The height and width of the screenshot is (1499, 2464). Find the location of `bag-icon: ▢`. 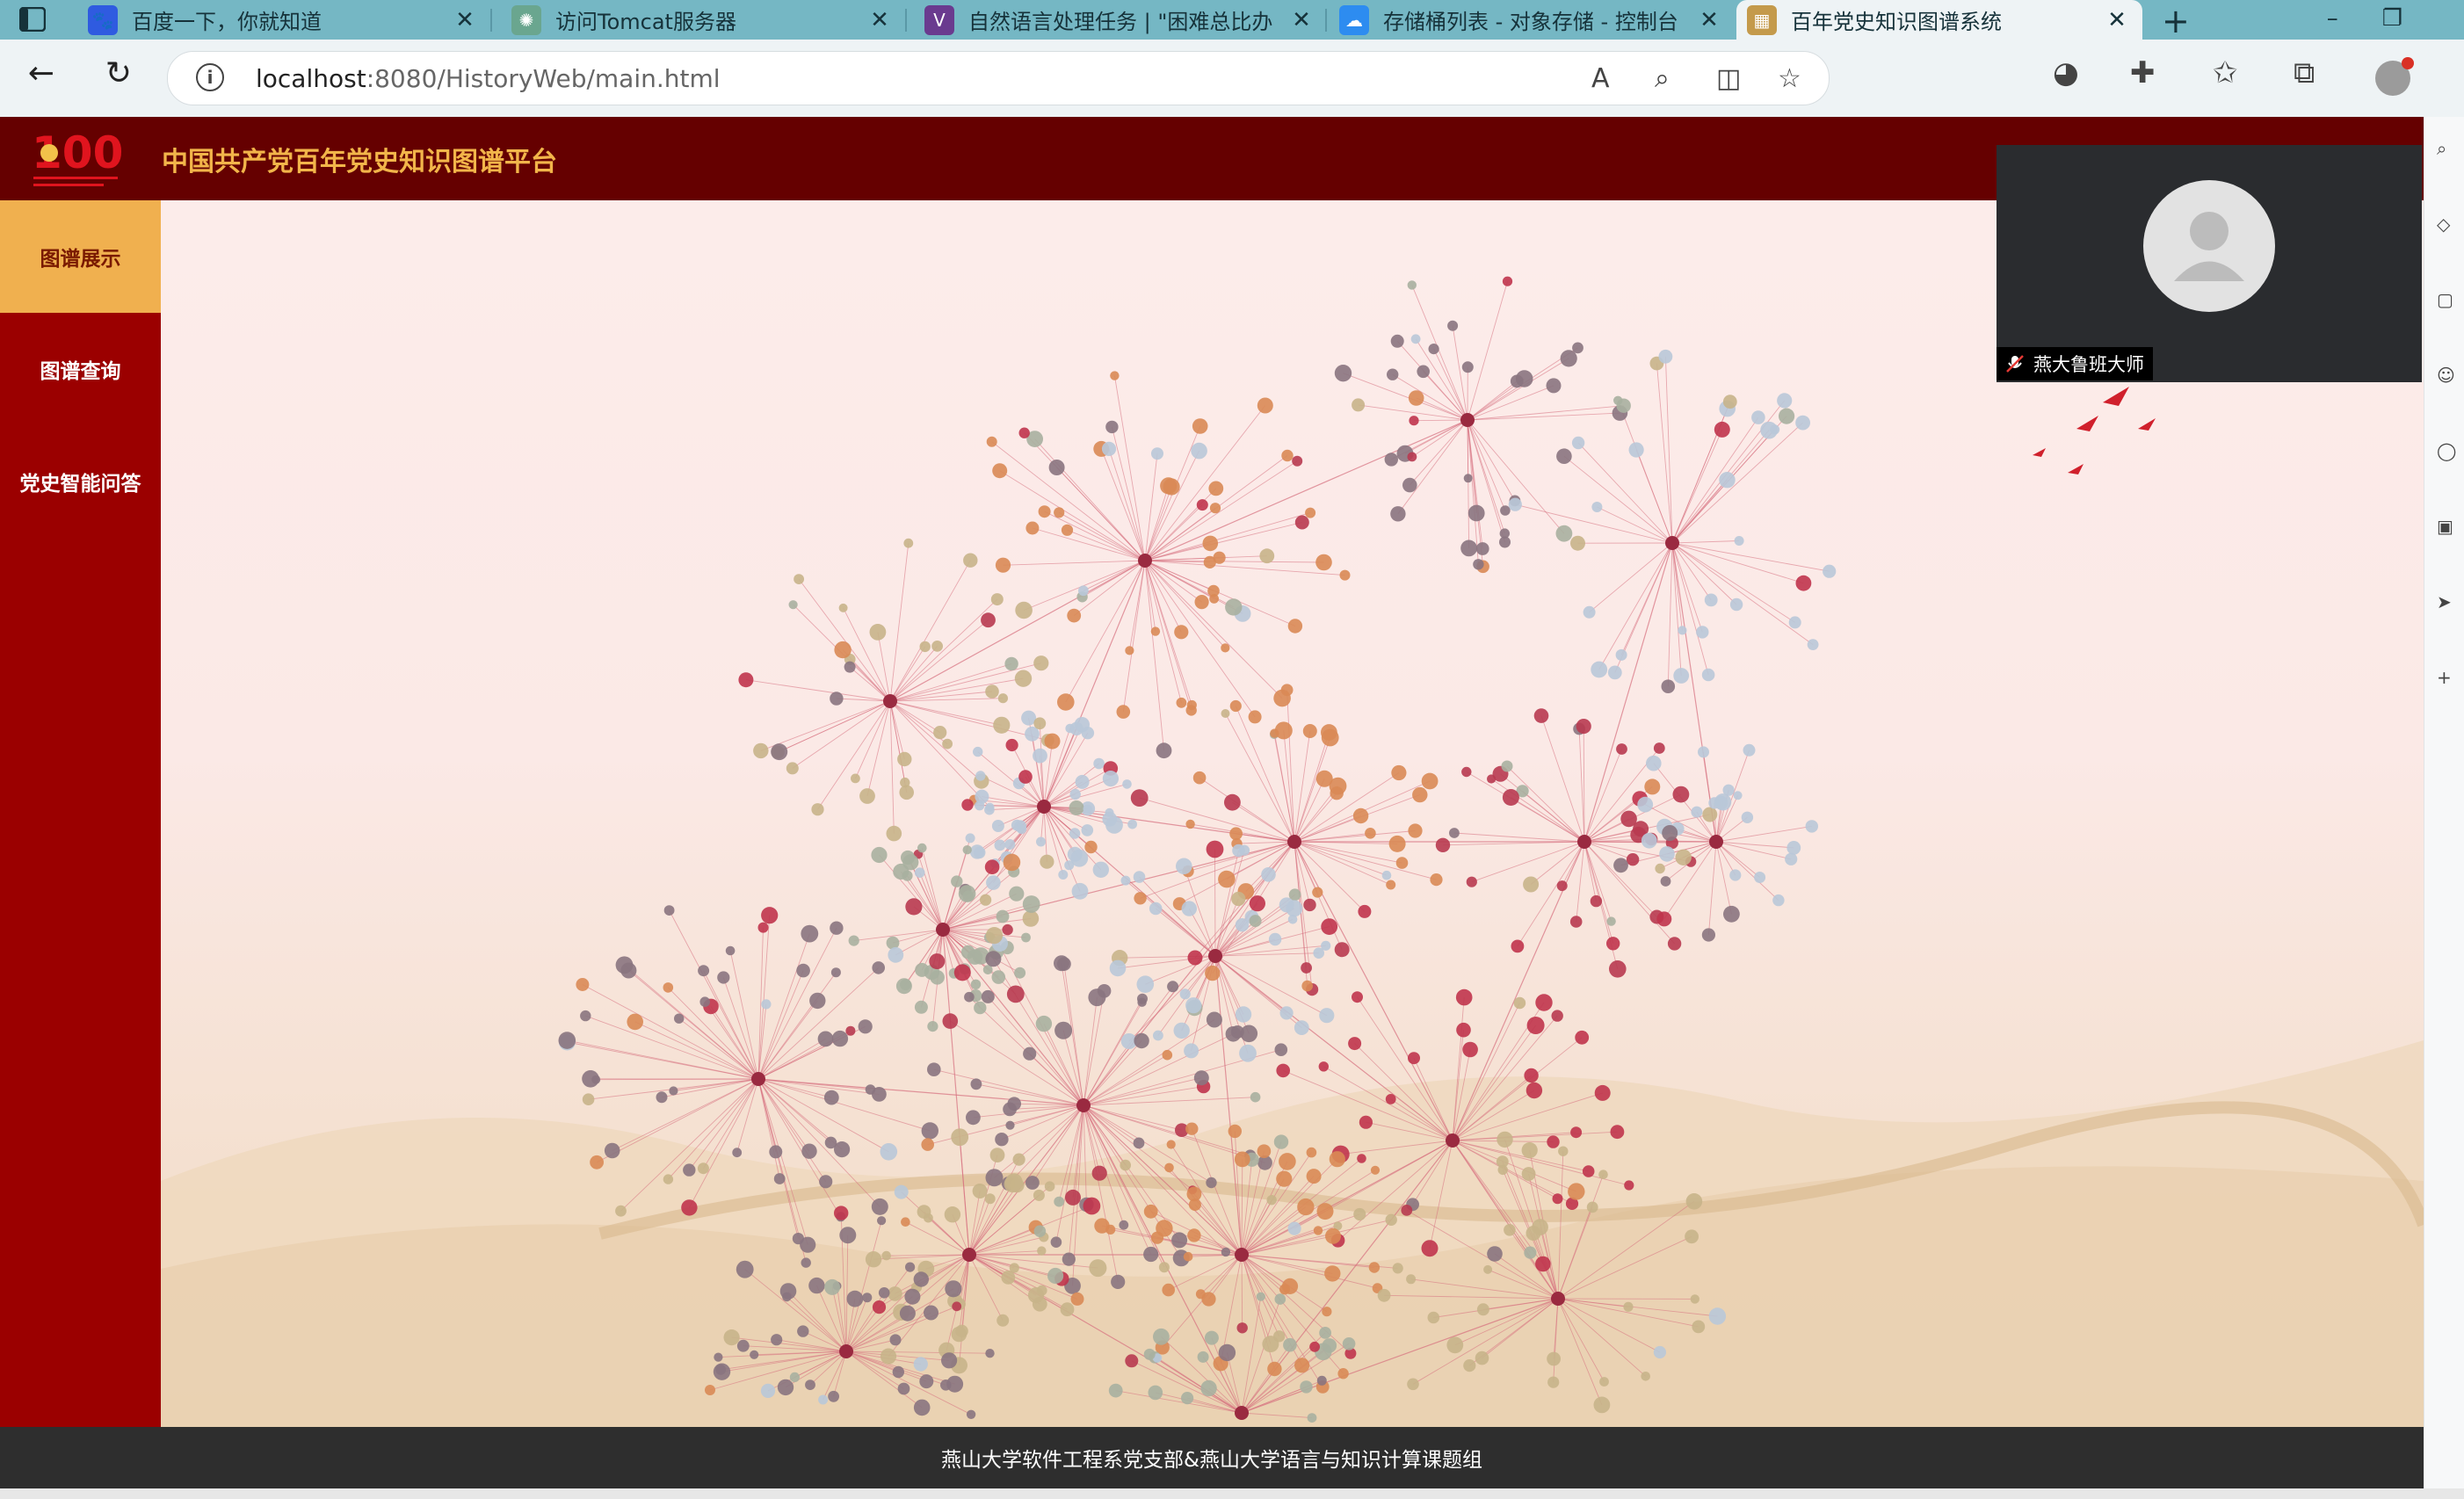

bag-icon: ▢ is located at coordinates (2445, 300).